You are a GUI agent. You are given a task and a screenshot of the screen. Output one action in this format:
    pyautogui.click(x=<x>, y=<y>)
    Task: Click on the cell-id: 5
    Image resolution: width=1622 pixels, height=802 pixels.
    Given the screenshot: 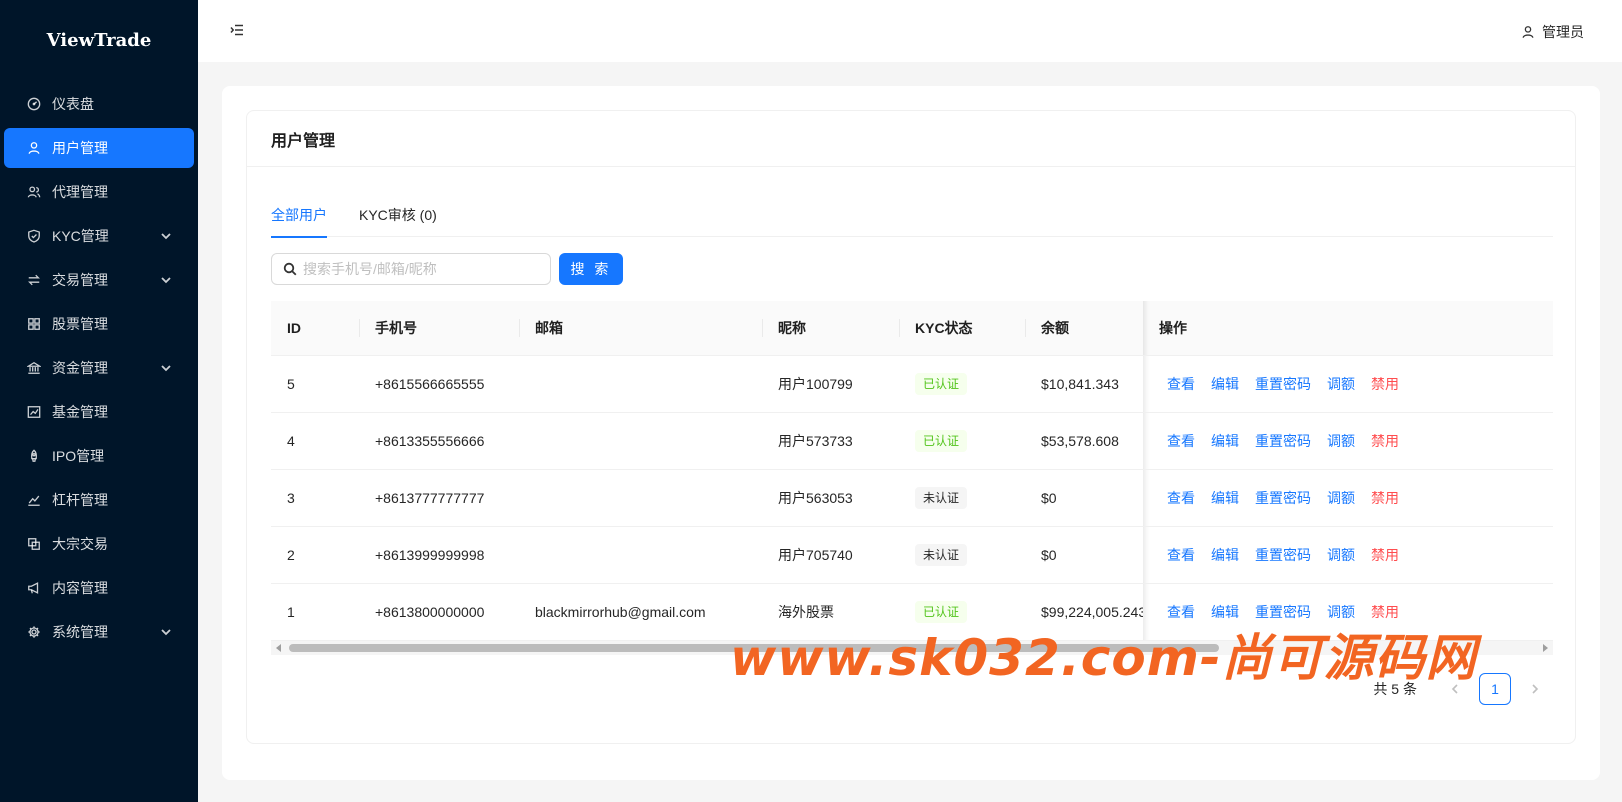 What is the action you would take?
    pyautogui.click(x=315, y=384)
    